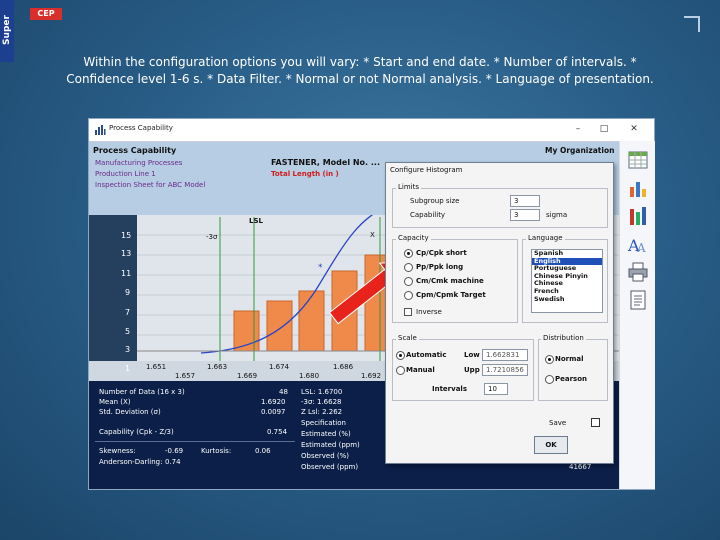 The width and height of the screenshot is (720, 540). What do you see at coordinates (131, 462) in the screenshot?
I see `anderson-darling-label: Anderson-Darling:` at bounding box center [131, 462].